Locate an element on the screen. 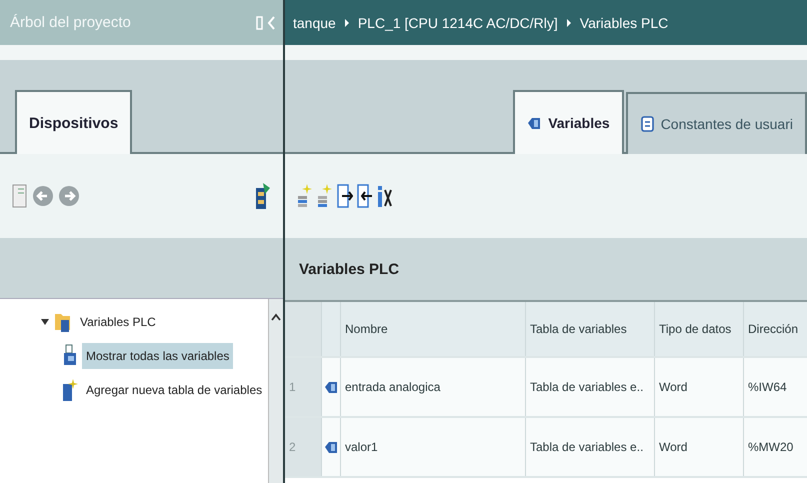 Image resolution: width=807 pixels, height=483 pixels. panel-tab: Dispositivos is located at coordinates (73, 122).